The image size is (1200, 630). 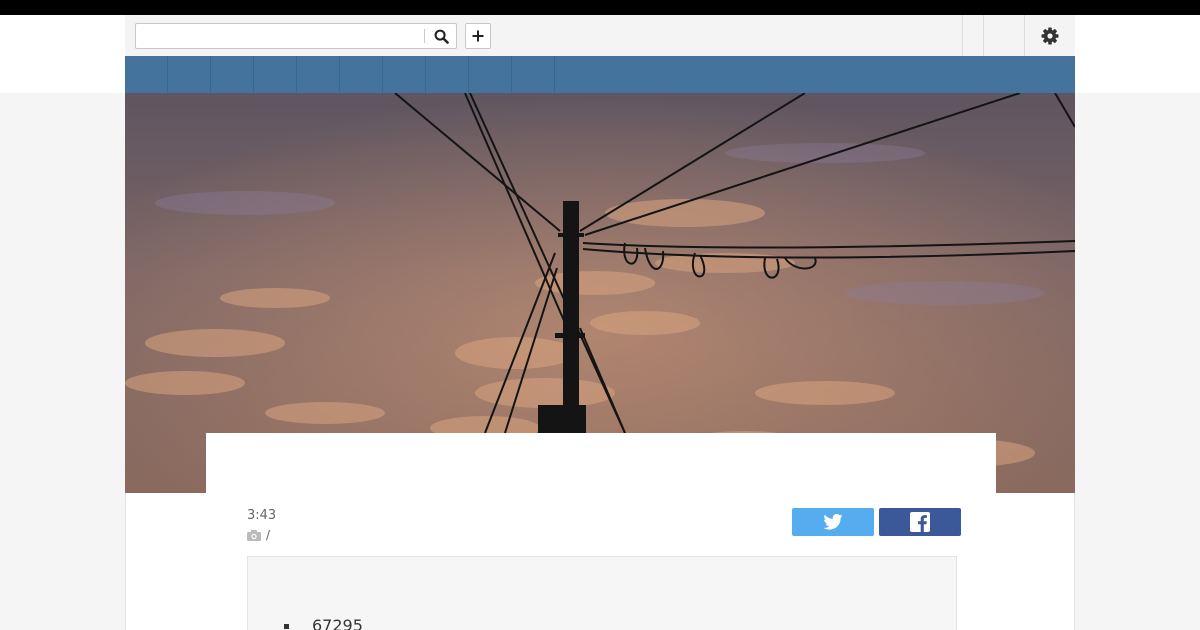 I want to click on header-toolbar, so click(x=600, y=35).